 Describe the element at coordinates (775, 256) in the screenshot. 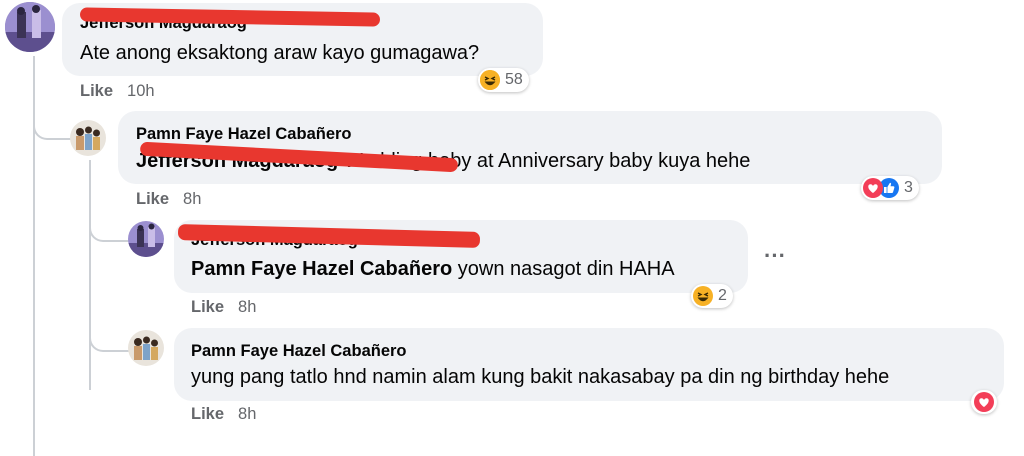

I see `more-options-button: ···` at that location.